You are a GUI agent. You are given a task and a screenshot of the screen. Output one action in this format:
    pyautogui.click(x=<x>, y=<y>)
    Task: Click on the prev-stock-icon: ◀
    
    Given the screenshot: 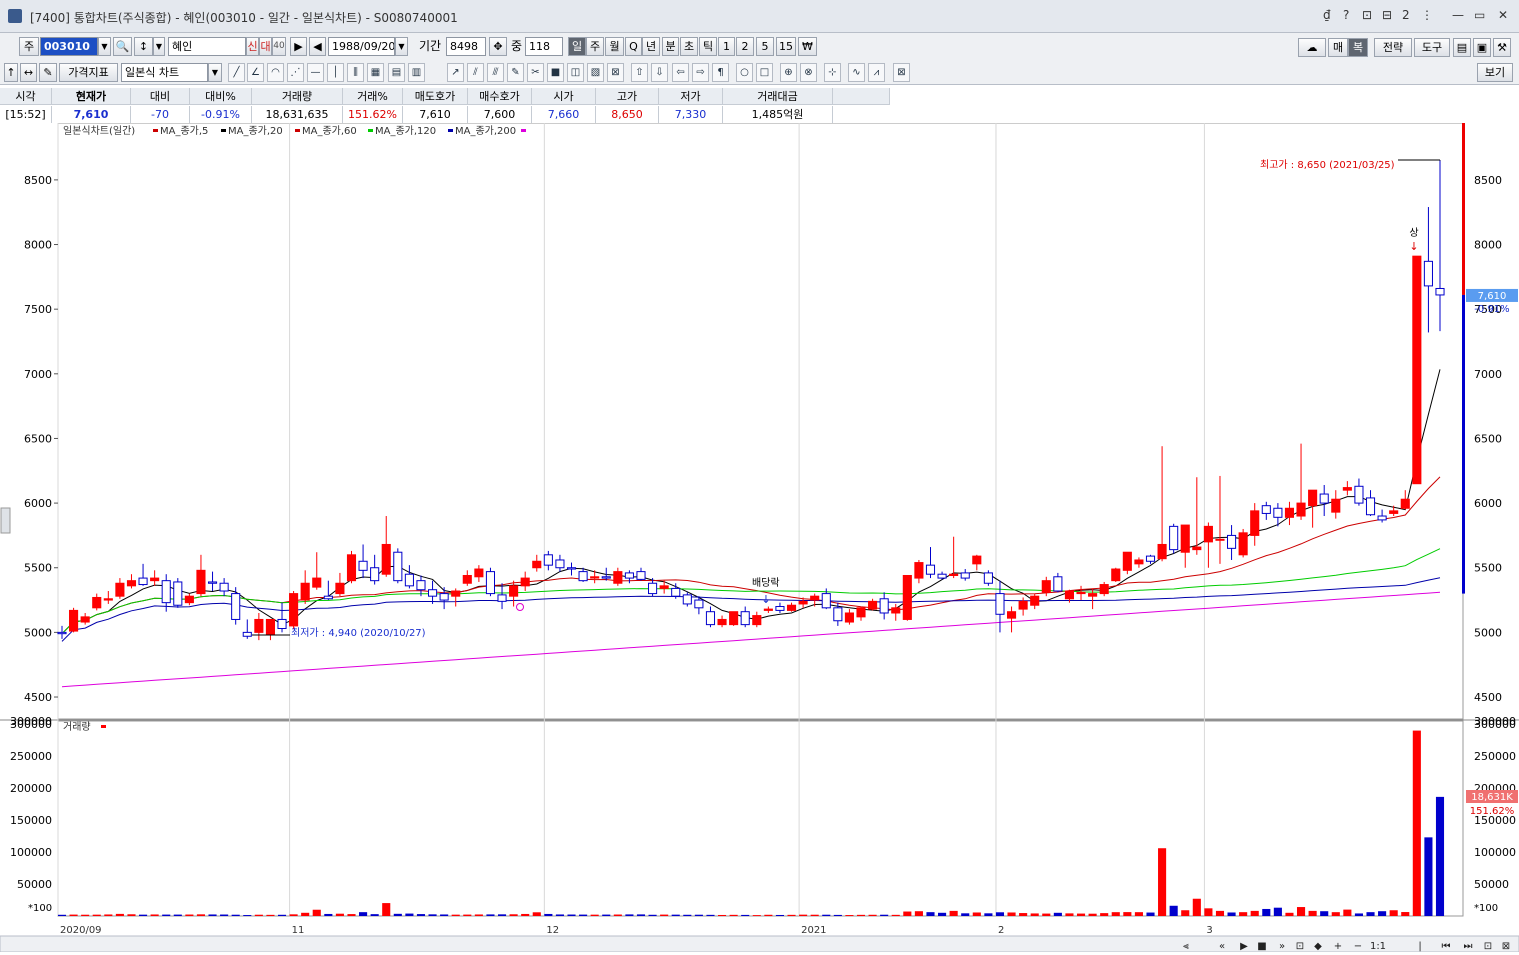 What is the action you would take?
    pyautogui.click(x=317, y=46)
    